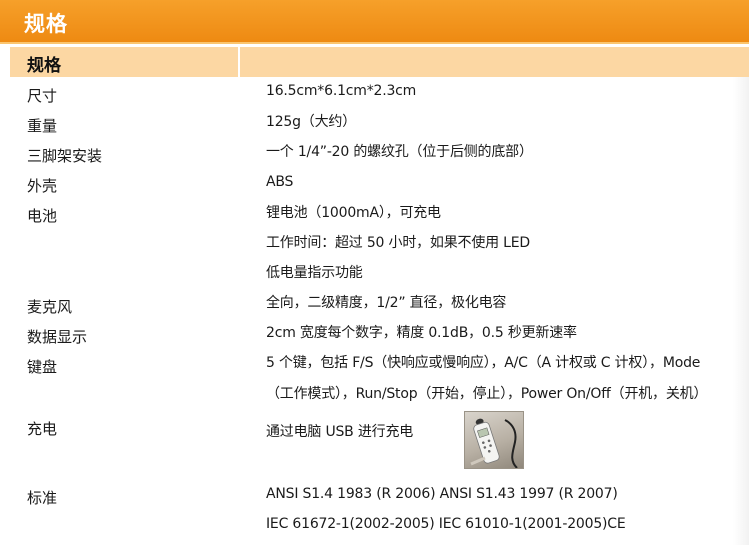 The image size is (749, 545). I want to click on sound-meter-image, so click(494, 443).